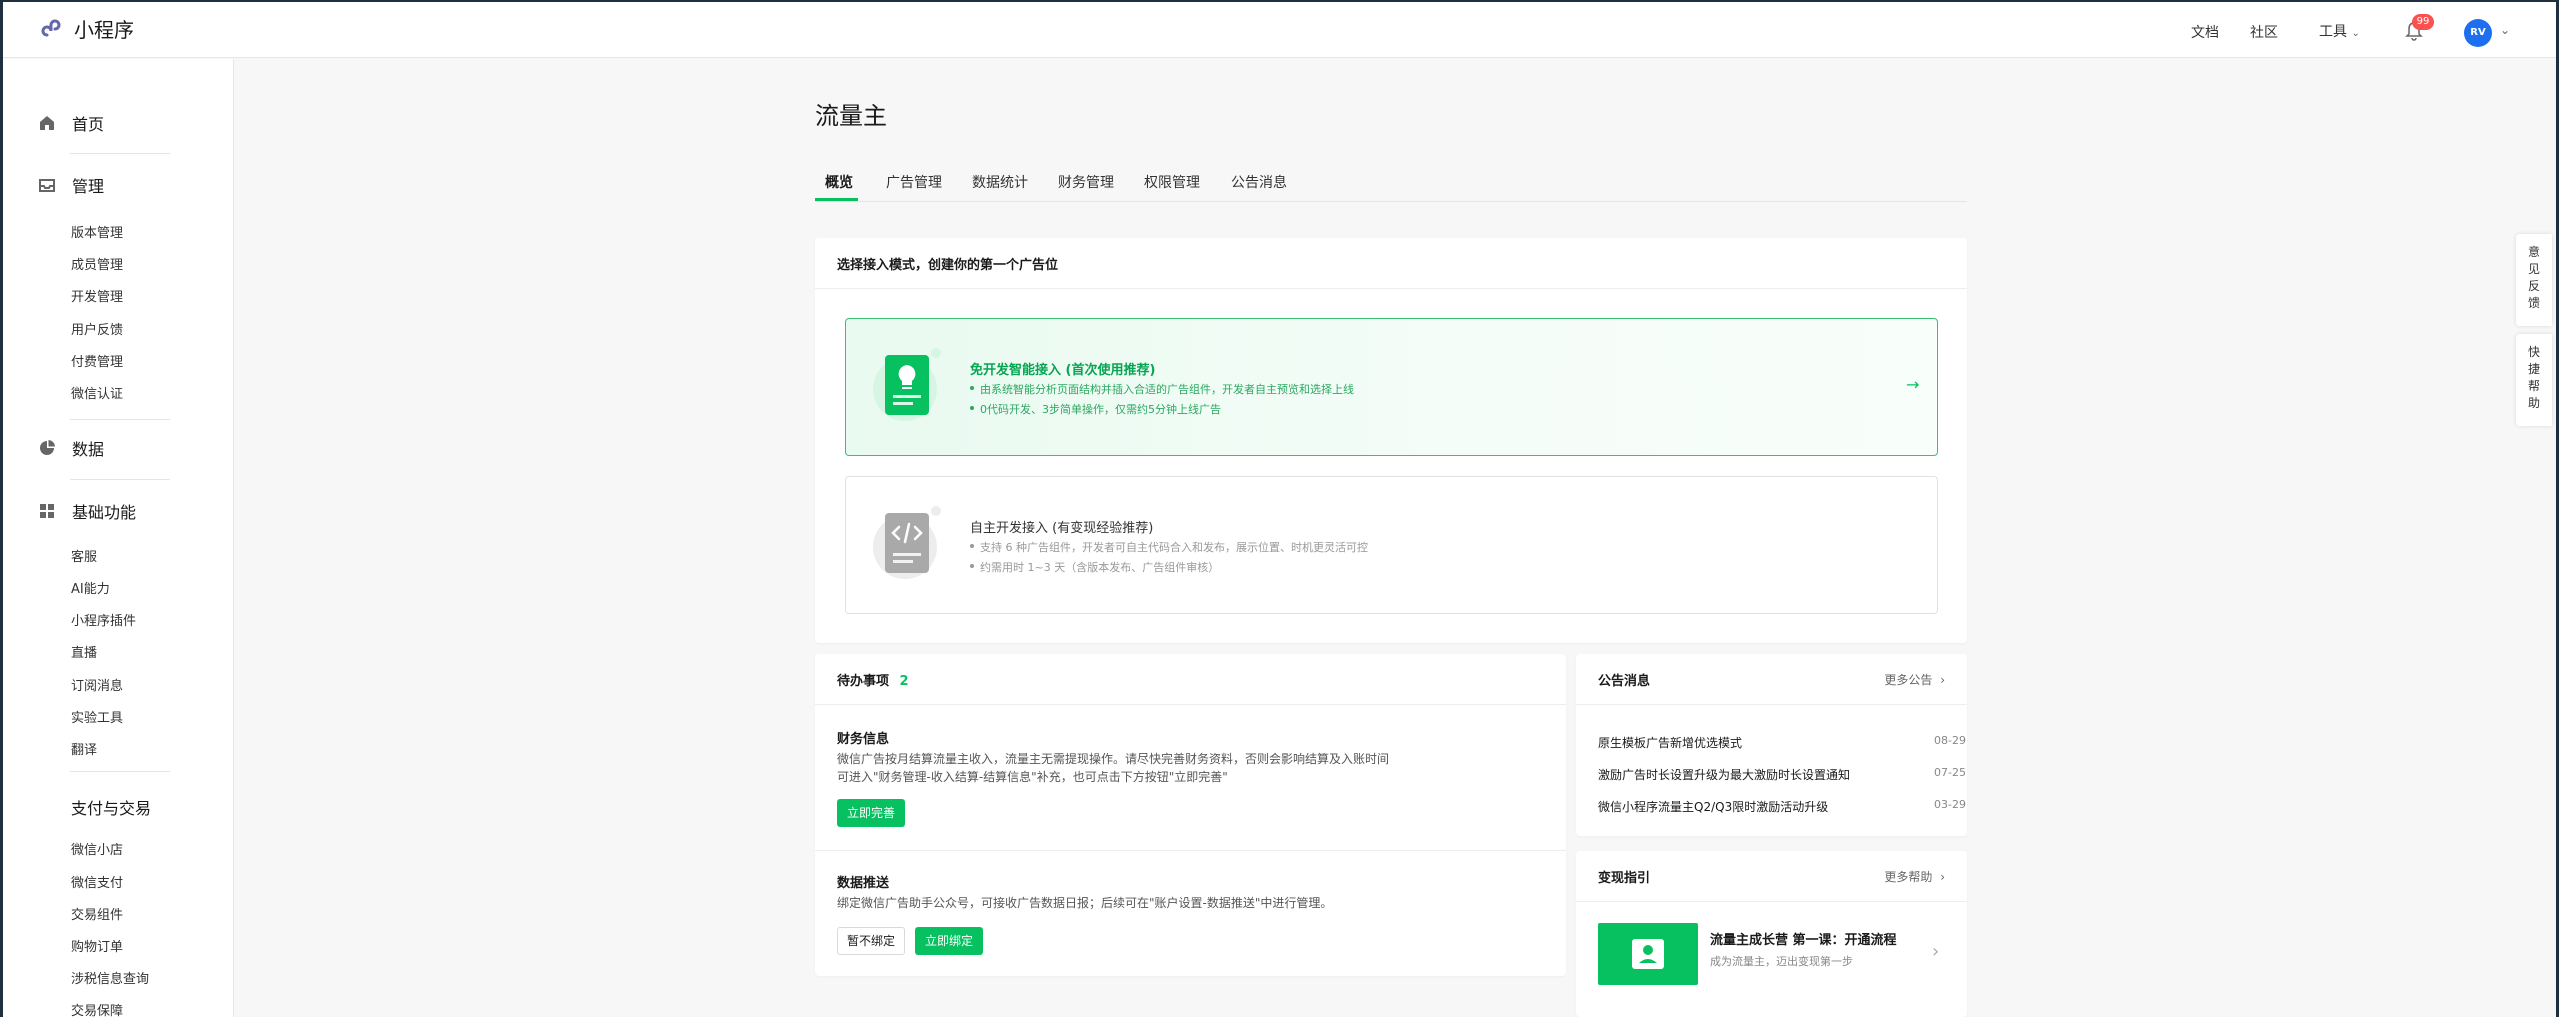  I want to click on more-help-link: 更多帮助 ›, so click(1914, 876).